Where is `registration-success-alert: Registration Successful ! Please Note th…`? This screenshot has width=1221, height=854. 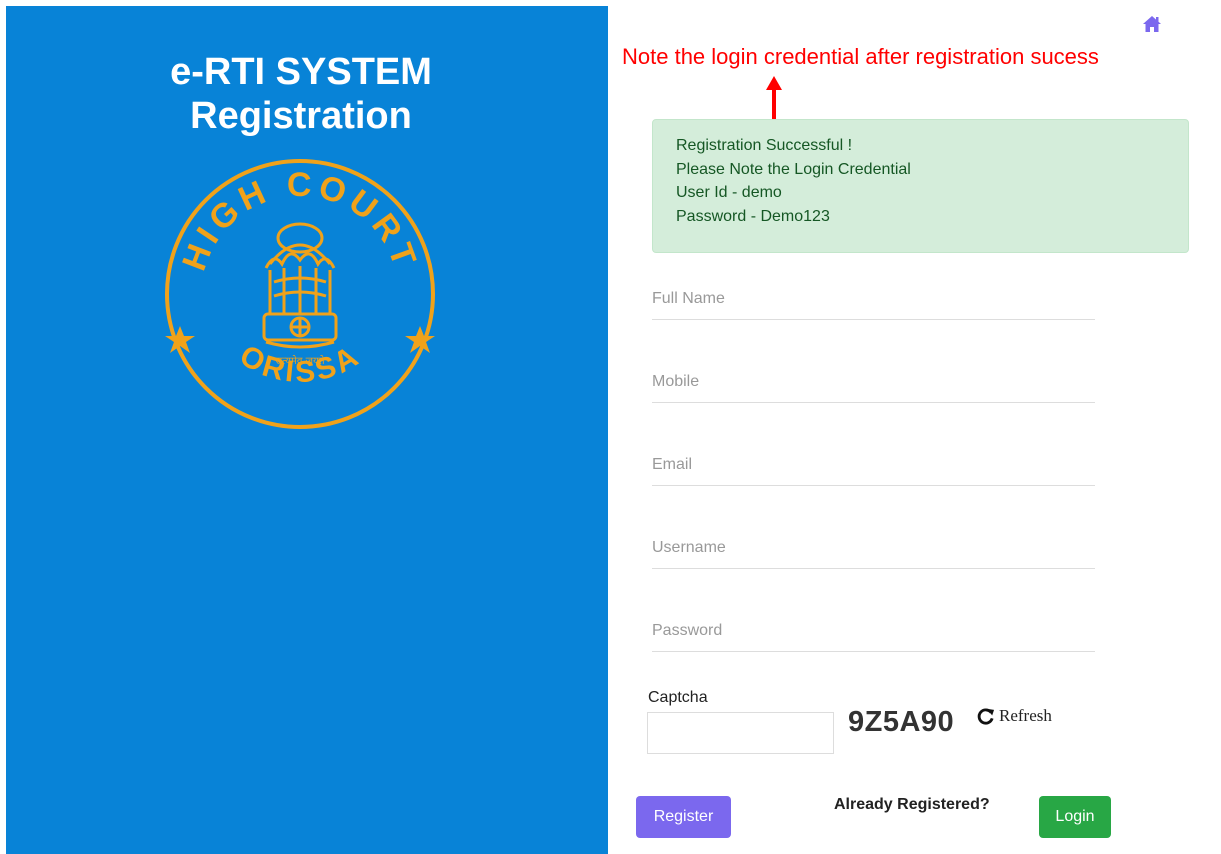
registration-success-alert: Registration Successful ! Please Note th… is located at coordinates (920, 186).